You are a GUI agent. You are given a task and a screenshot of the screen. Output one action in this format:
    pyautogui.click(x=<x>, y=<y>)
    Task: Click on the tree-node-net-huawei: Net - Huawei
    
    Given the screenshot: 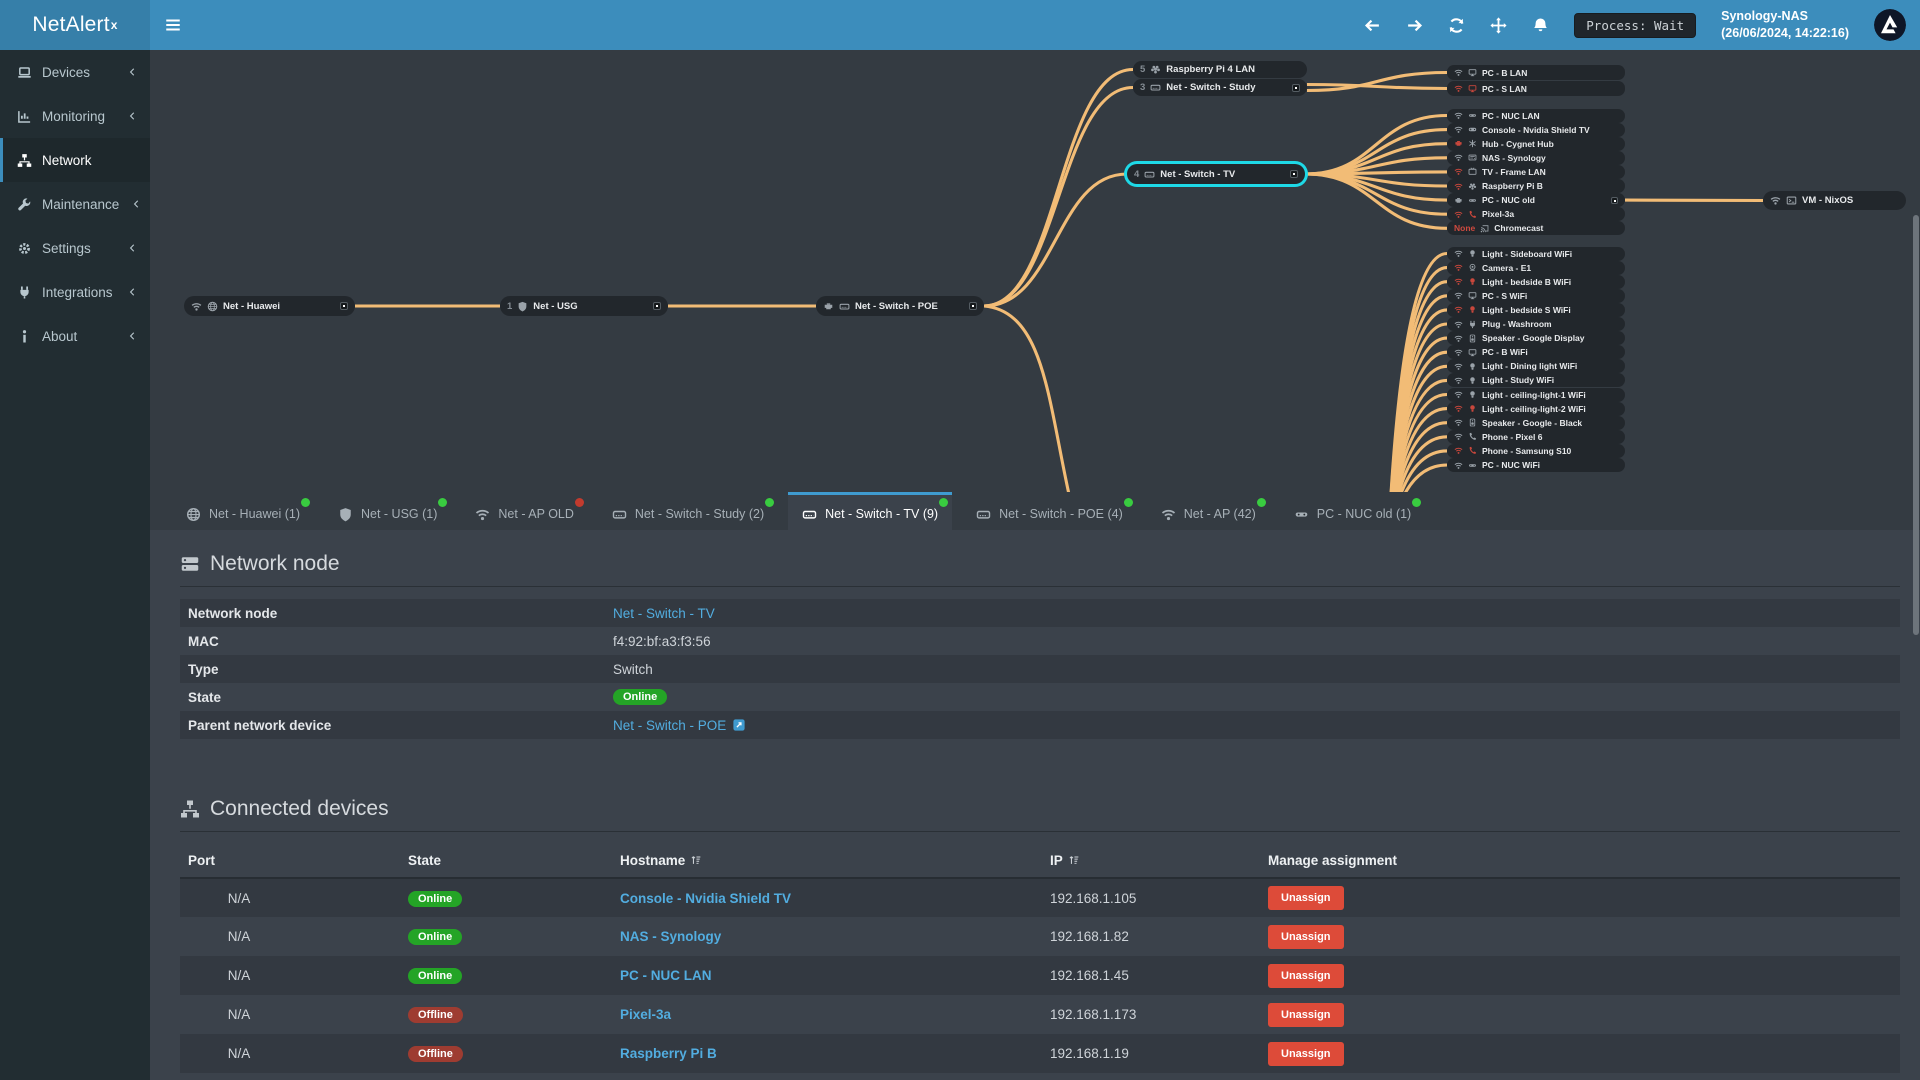 What is the action you would take?
    pyautogui.click(x=269, y=306)
    